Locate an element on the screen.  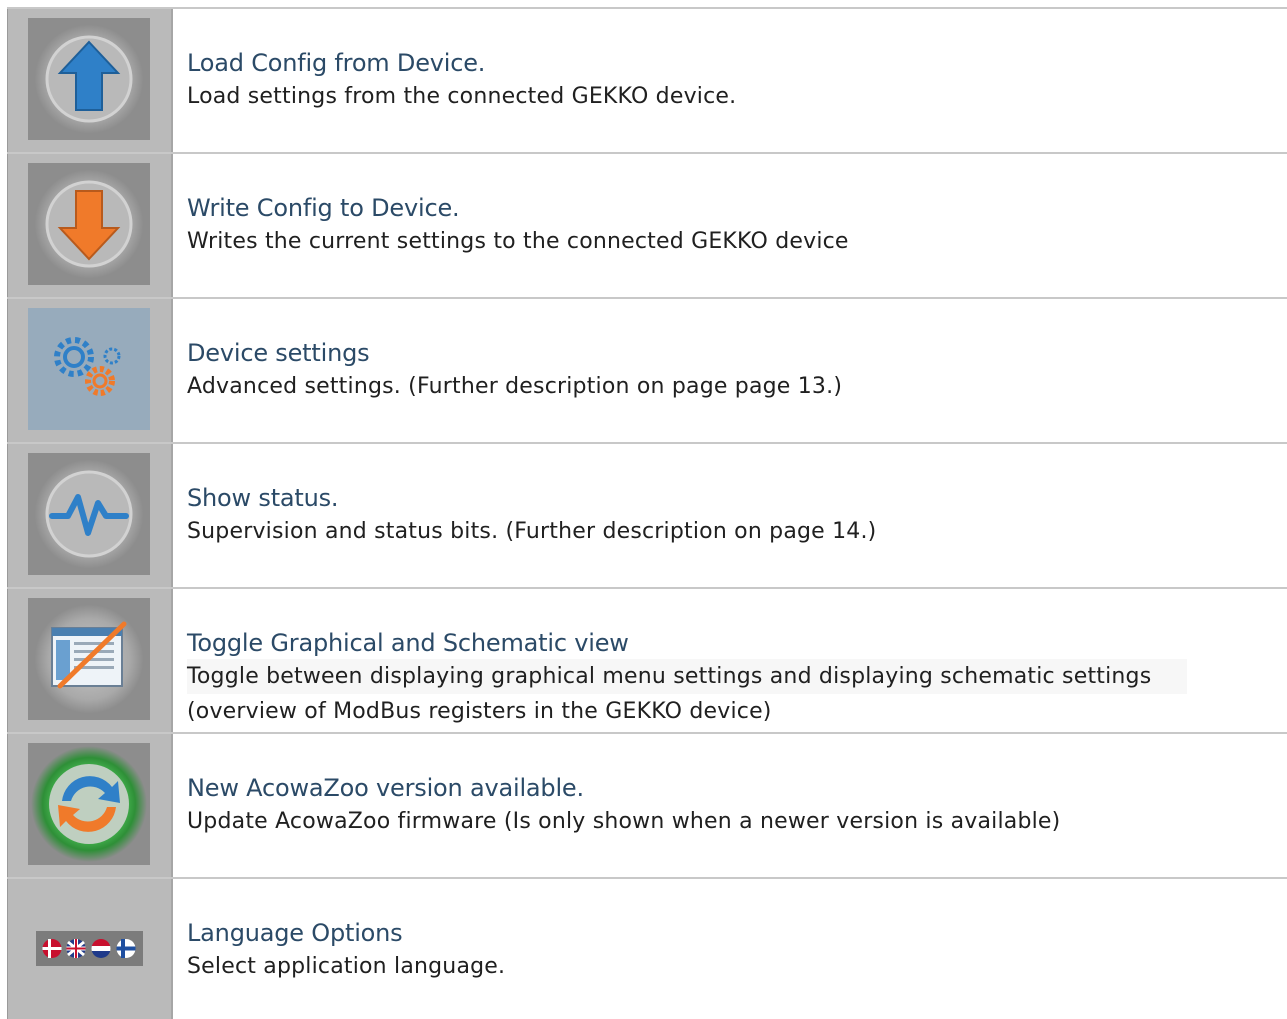
item-title: New AcowaZoo version available. is located at coordinates (385, 788).